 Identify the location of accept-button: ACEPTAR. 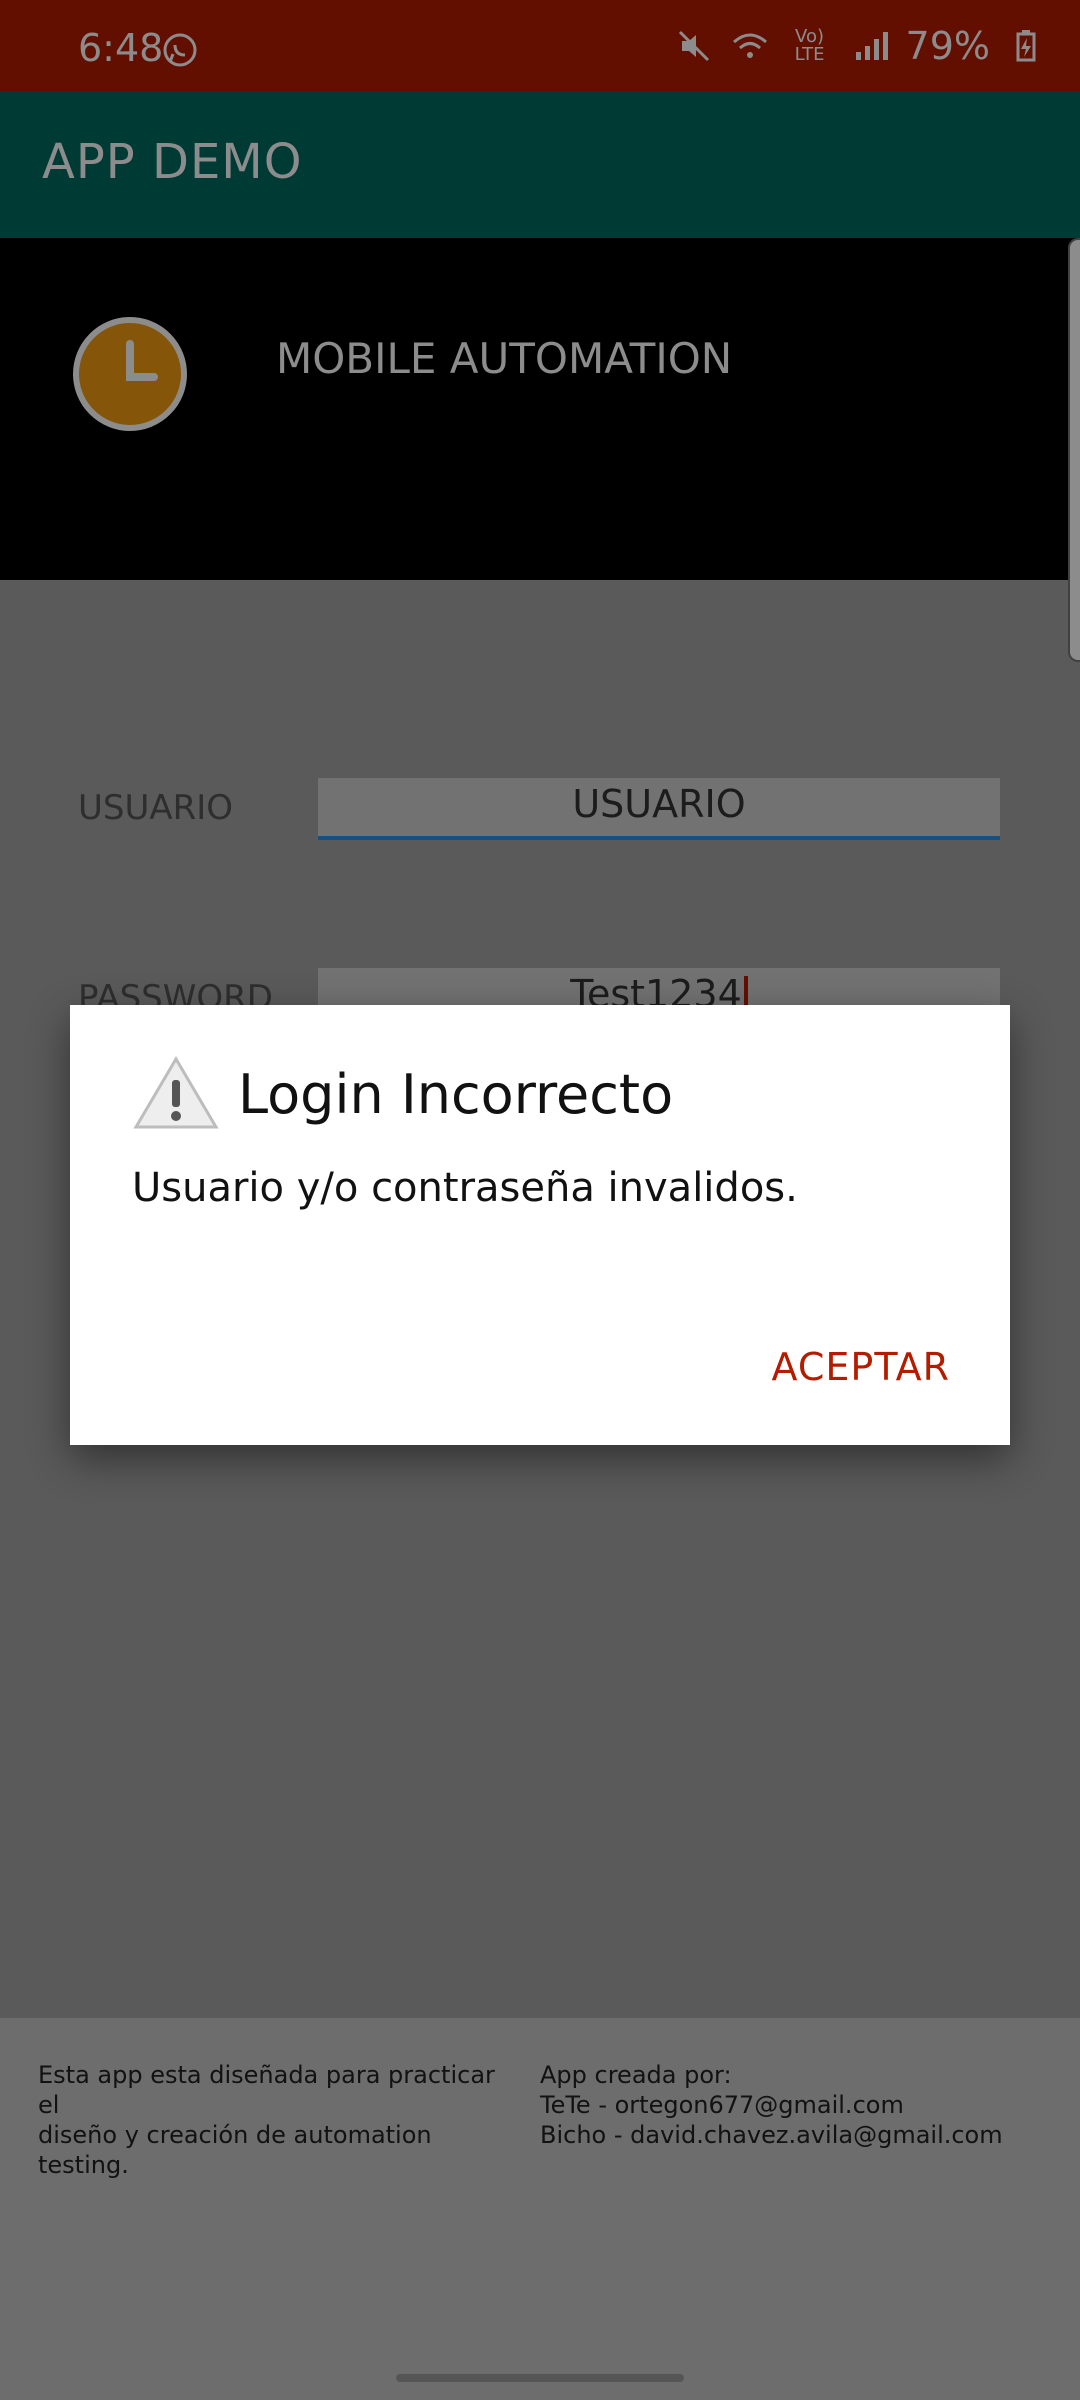
(861, 1367).